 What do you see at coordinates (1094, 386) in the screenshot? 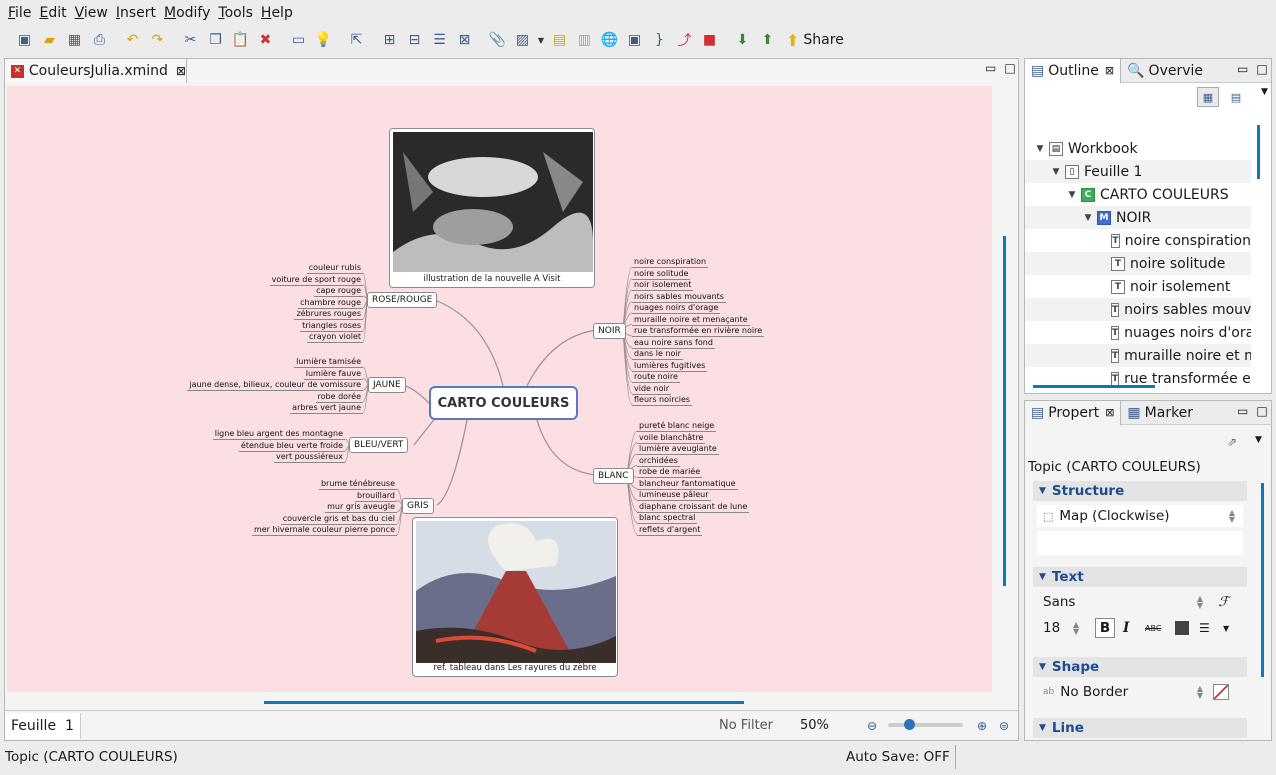
I see `outline-hscroll-thumb` at bounding box center [1094, 386].